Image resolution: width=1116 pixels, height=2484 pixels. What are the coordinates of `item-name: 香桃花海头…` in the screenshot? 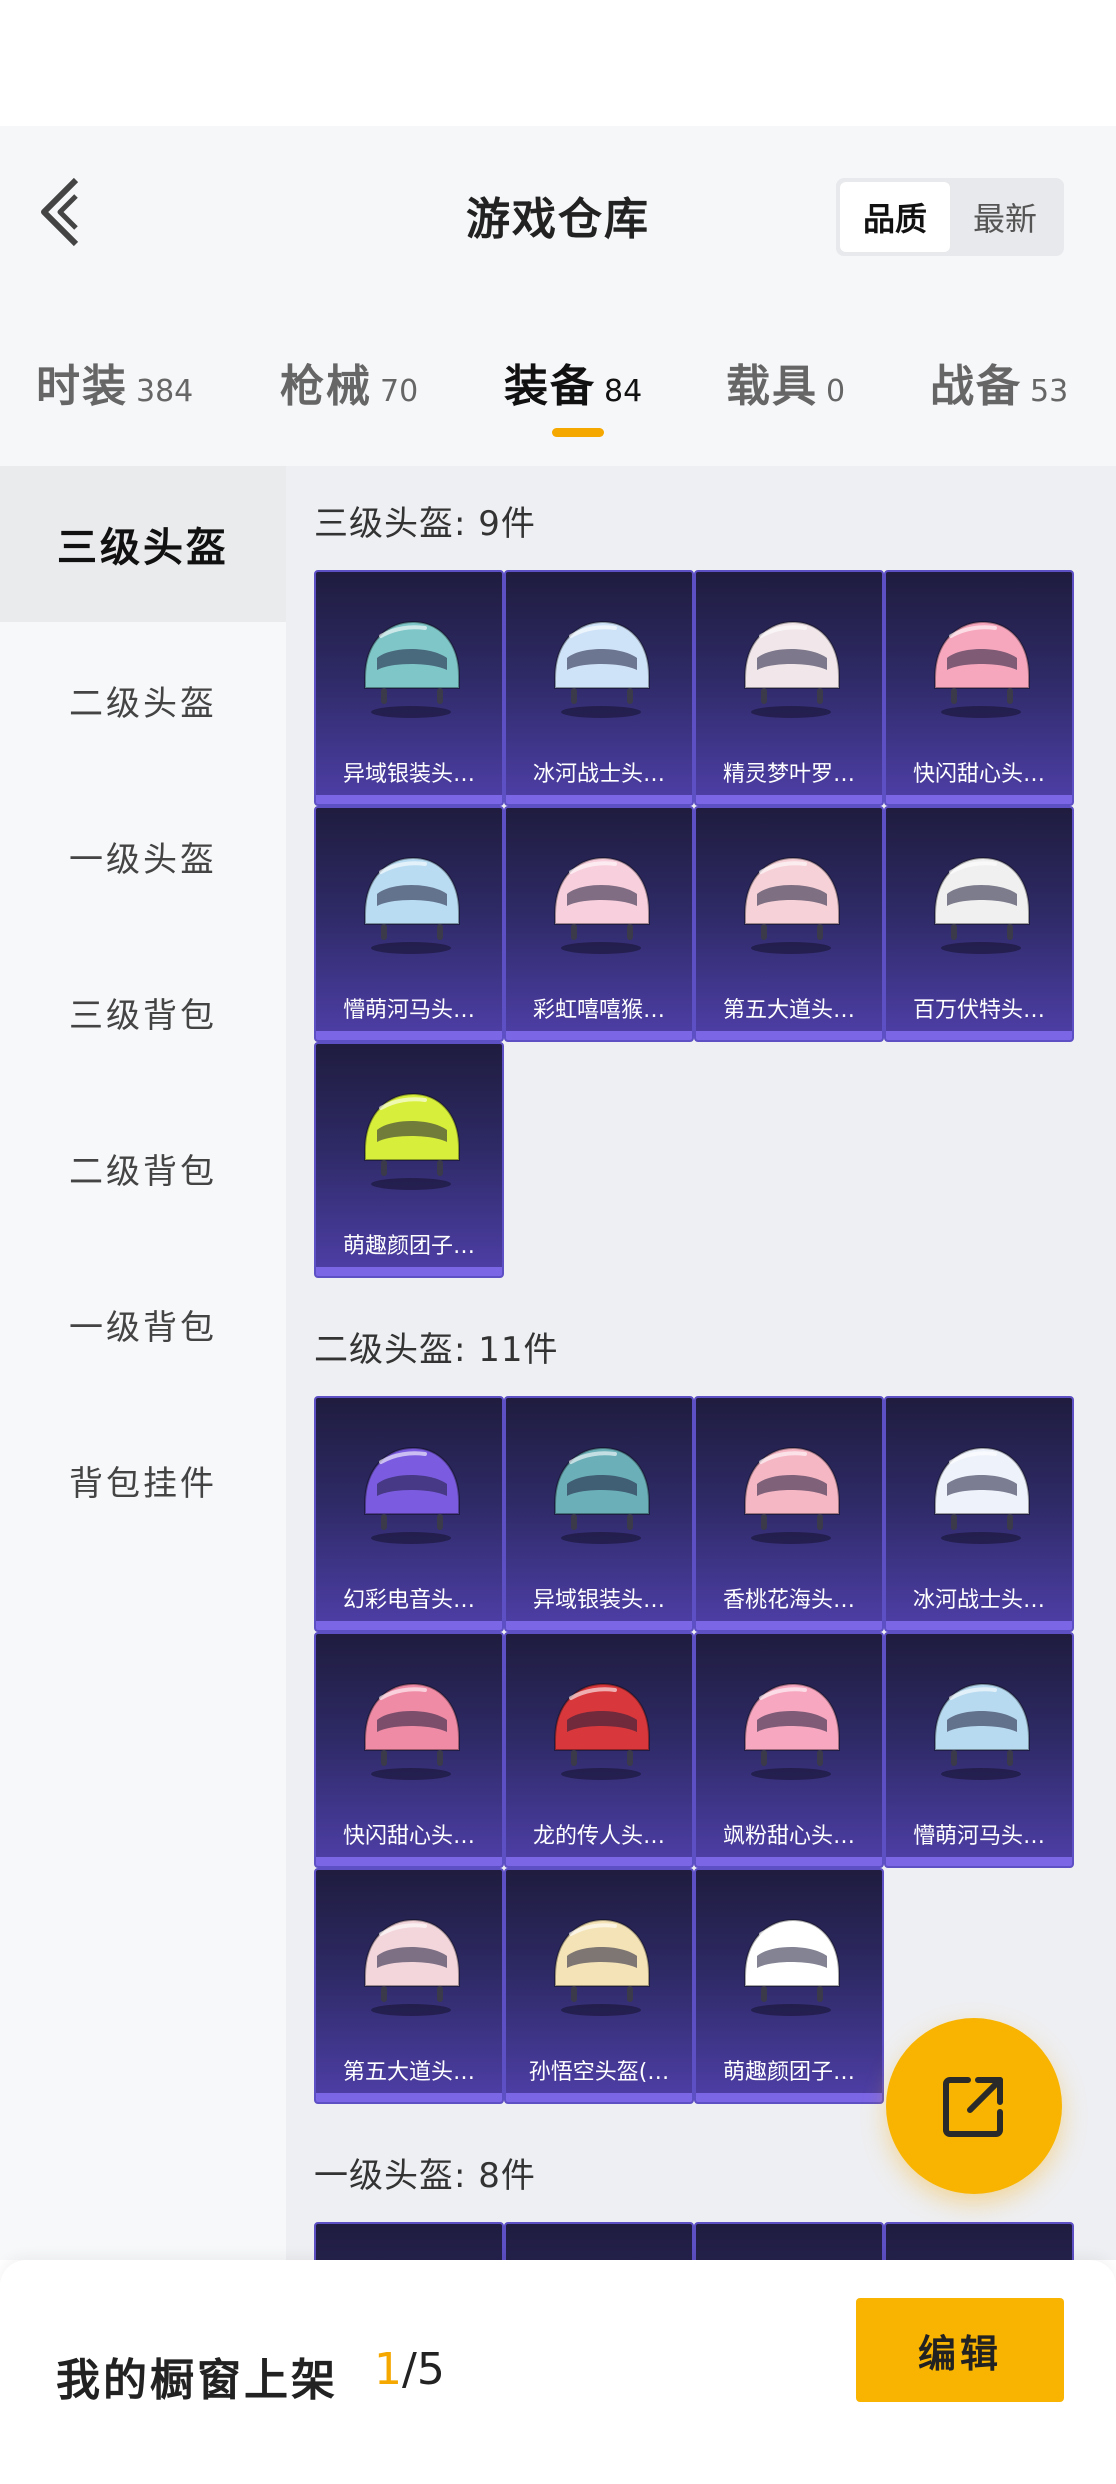 It's located at (788, 1600).